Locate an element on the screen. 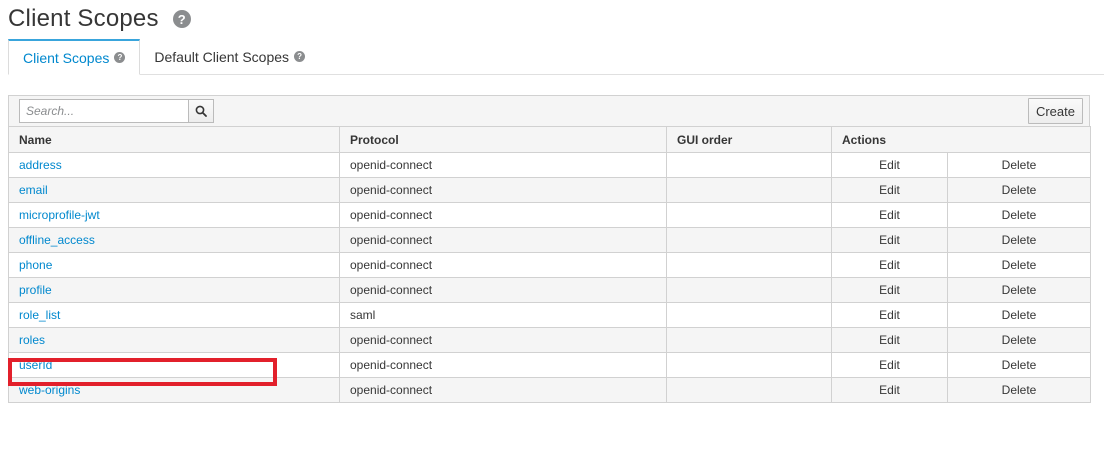  table-row: web-origins openid-connect Edit Delete is located at coordinates (550, 390).